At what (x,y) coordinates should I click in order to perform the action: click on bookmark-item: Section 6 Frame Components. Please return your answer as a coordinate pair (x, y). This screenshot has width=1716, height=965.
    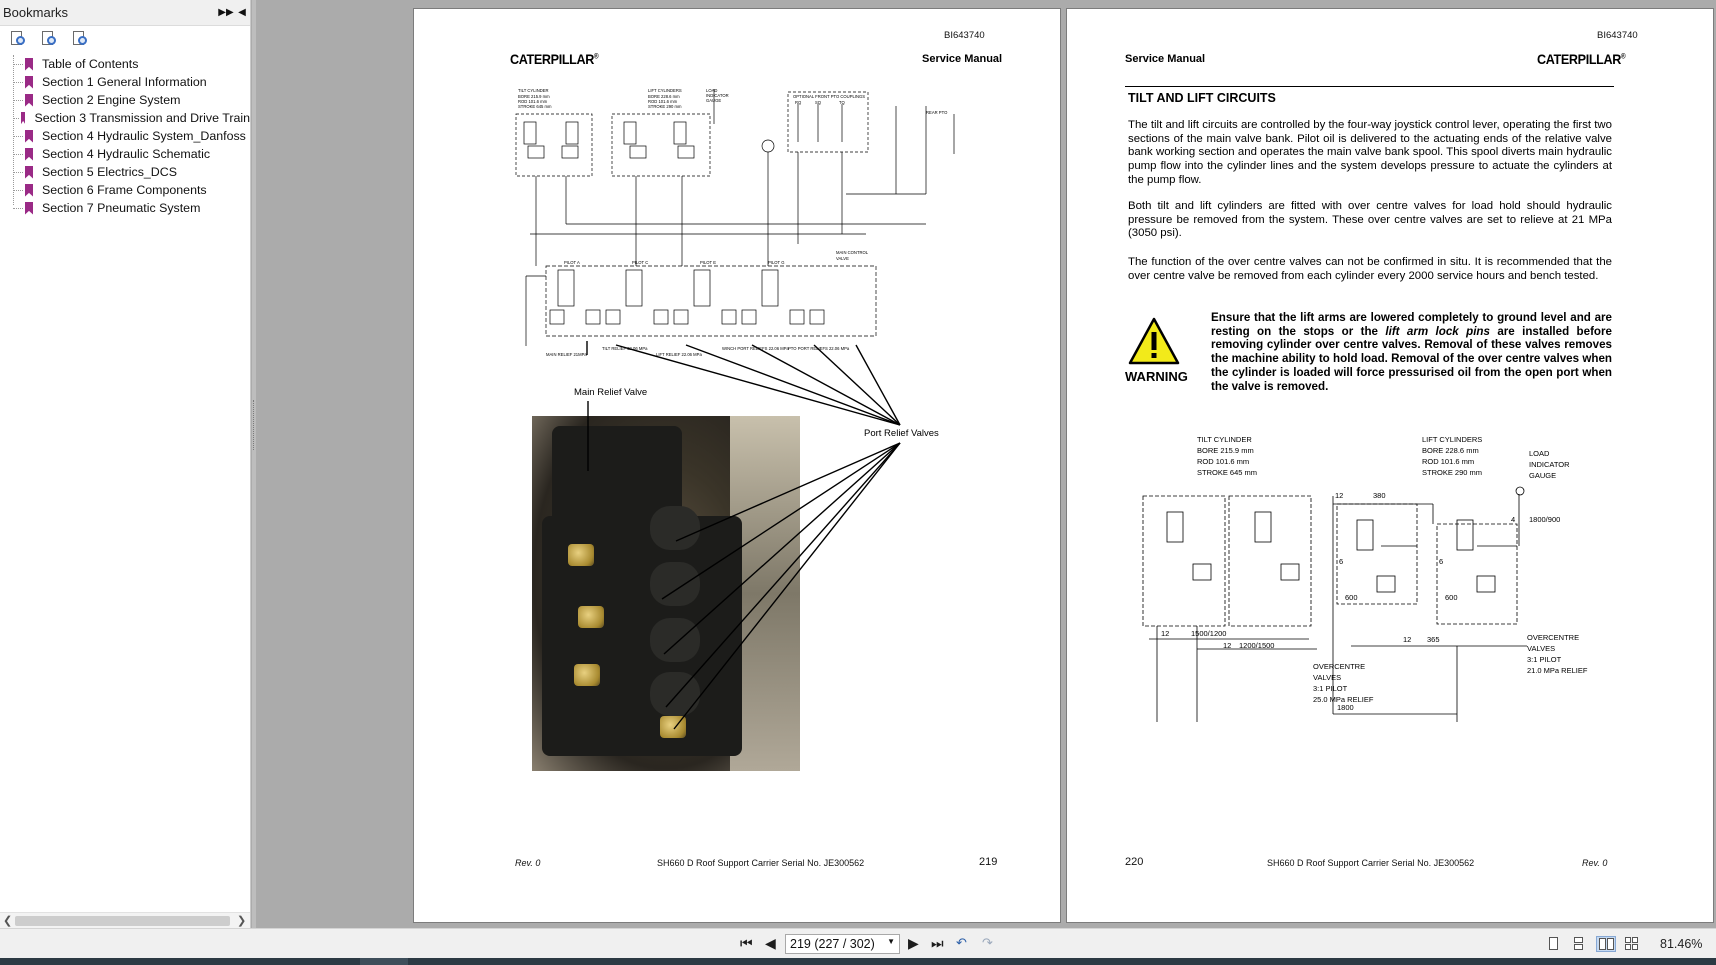
    Looking at the image, I should click on (125, 190).